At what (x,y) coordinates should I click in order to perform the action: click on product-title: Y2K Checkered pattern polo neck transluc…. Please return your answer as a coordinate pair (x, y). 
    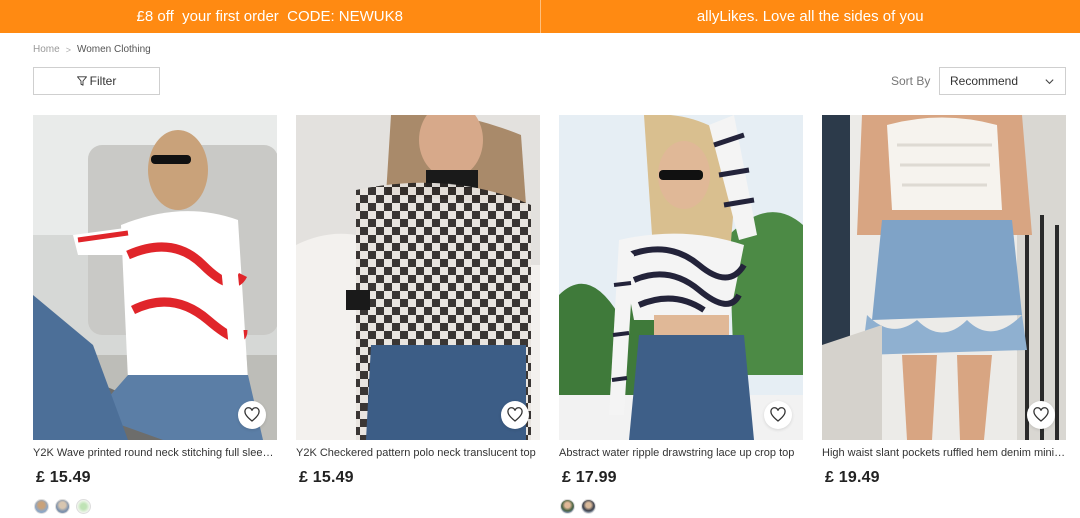
    Looking at the image, I should click on (418, 453).